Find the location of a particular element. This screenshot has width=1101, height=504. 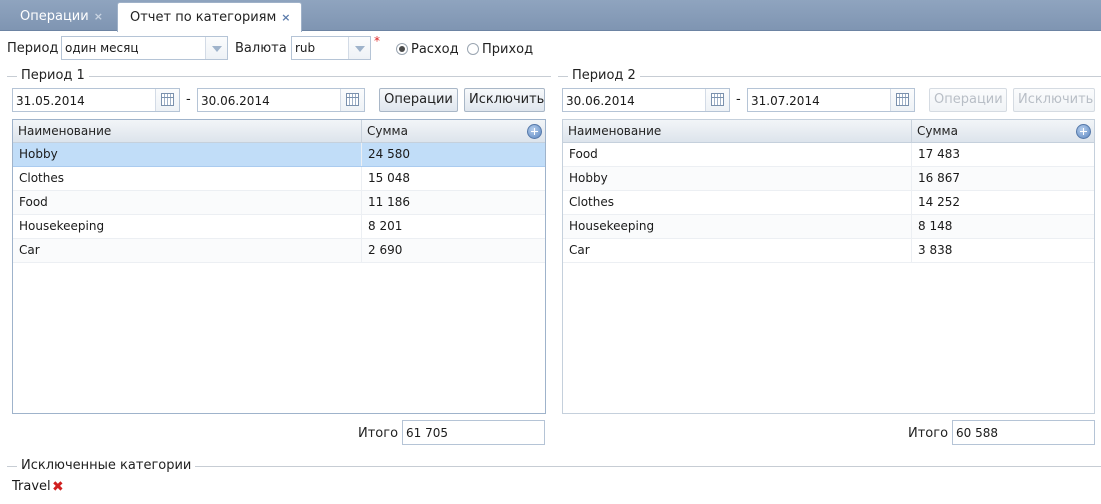

table-row: Car 3 838 is located at coordinates (828, 251).